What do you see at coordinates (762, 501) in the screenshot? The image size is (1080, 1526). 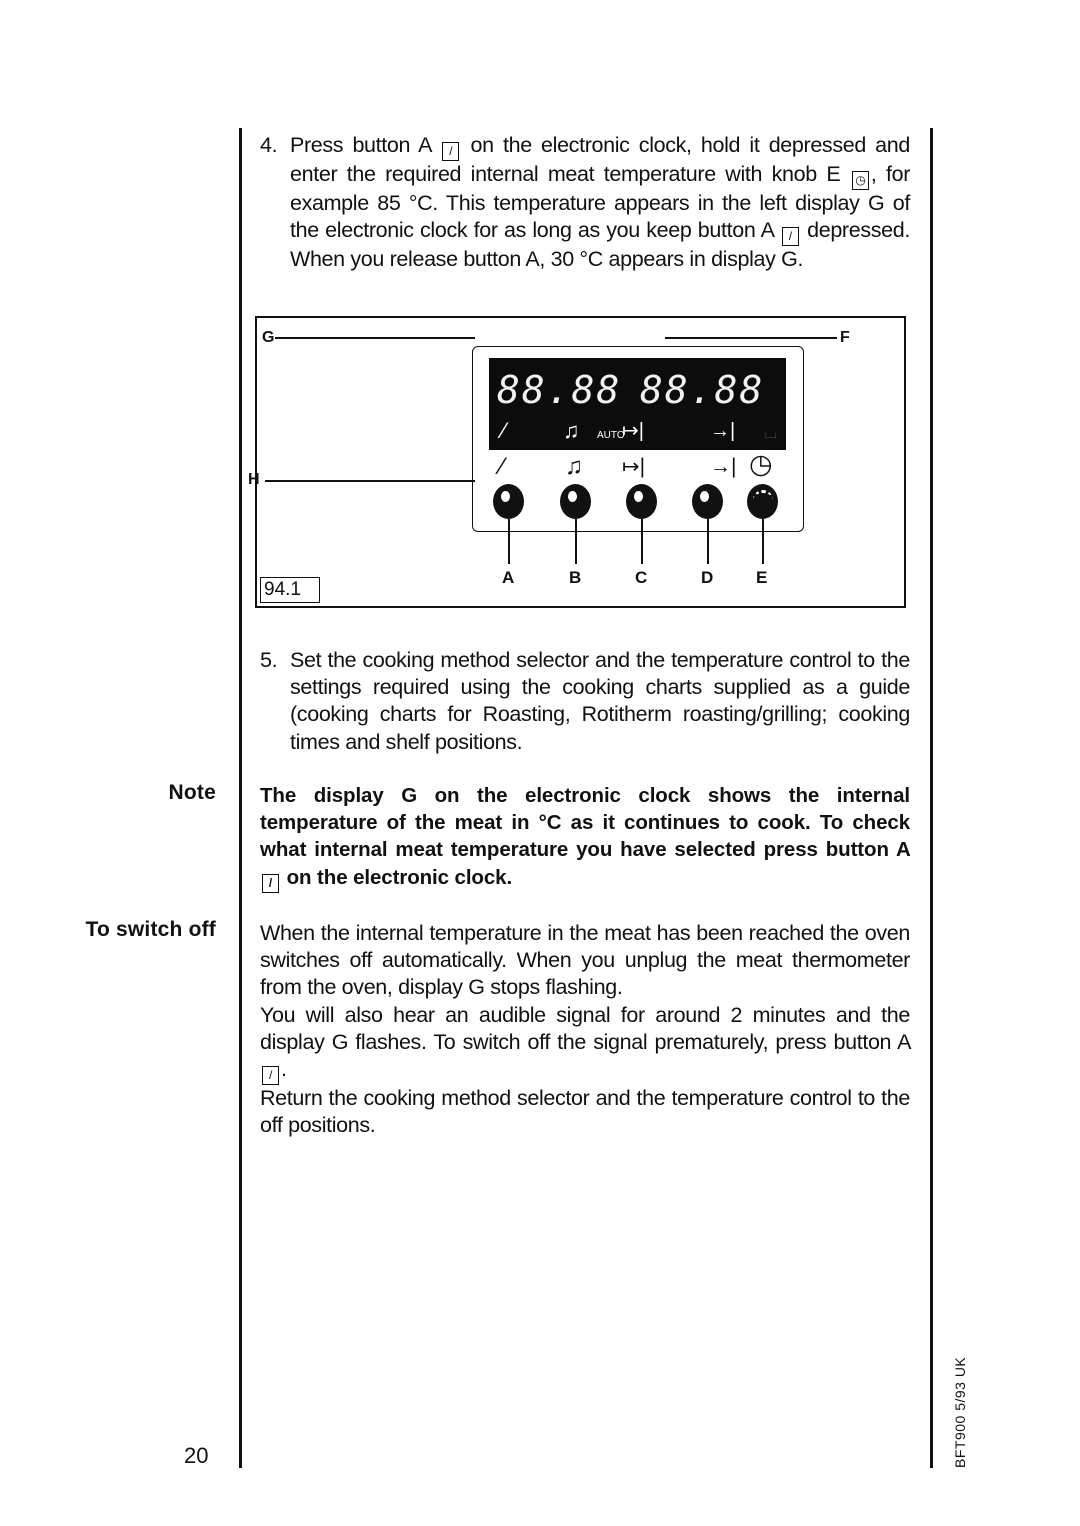 I see `knob-e` at bounding box center [762, 501].